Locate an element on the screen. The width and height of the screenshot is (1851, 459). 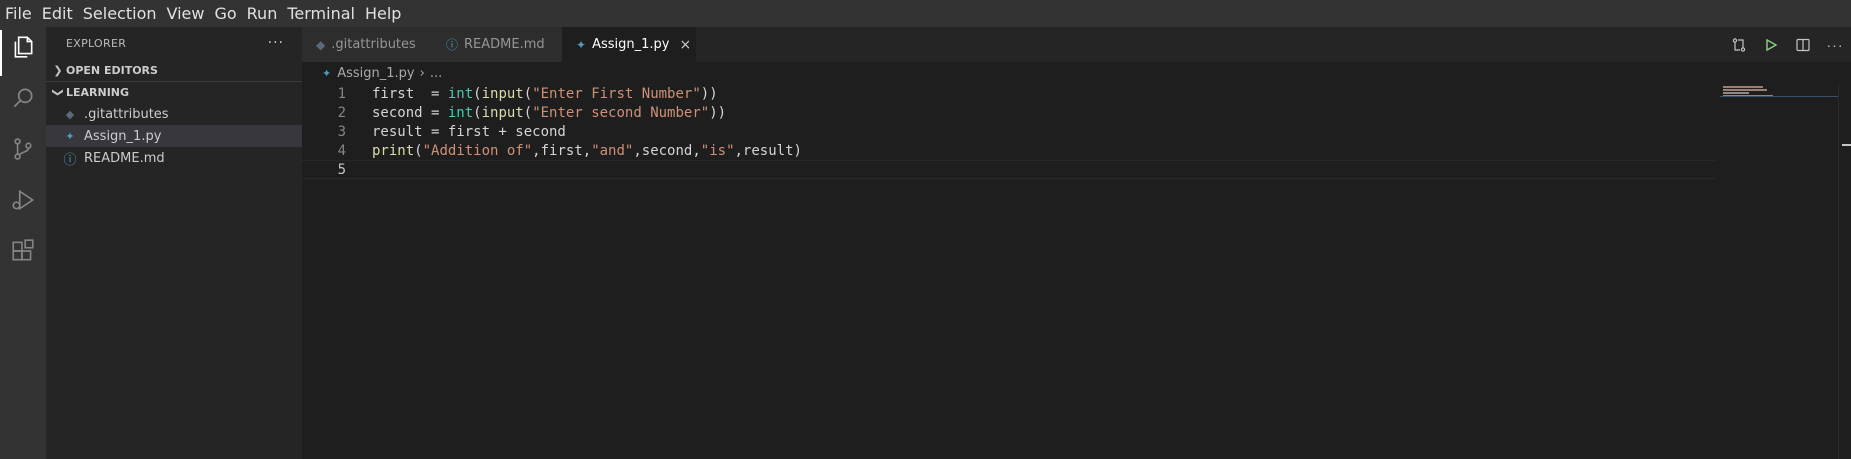
menu-run: Run is located at coordinates (262, 13).